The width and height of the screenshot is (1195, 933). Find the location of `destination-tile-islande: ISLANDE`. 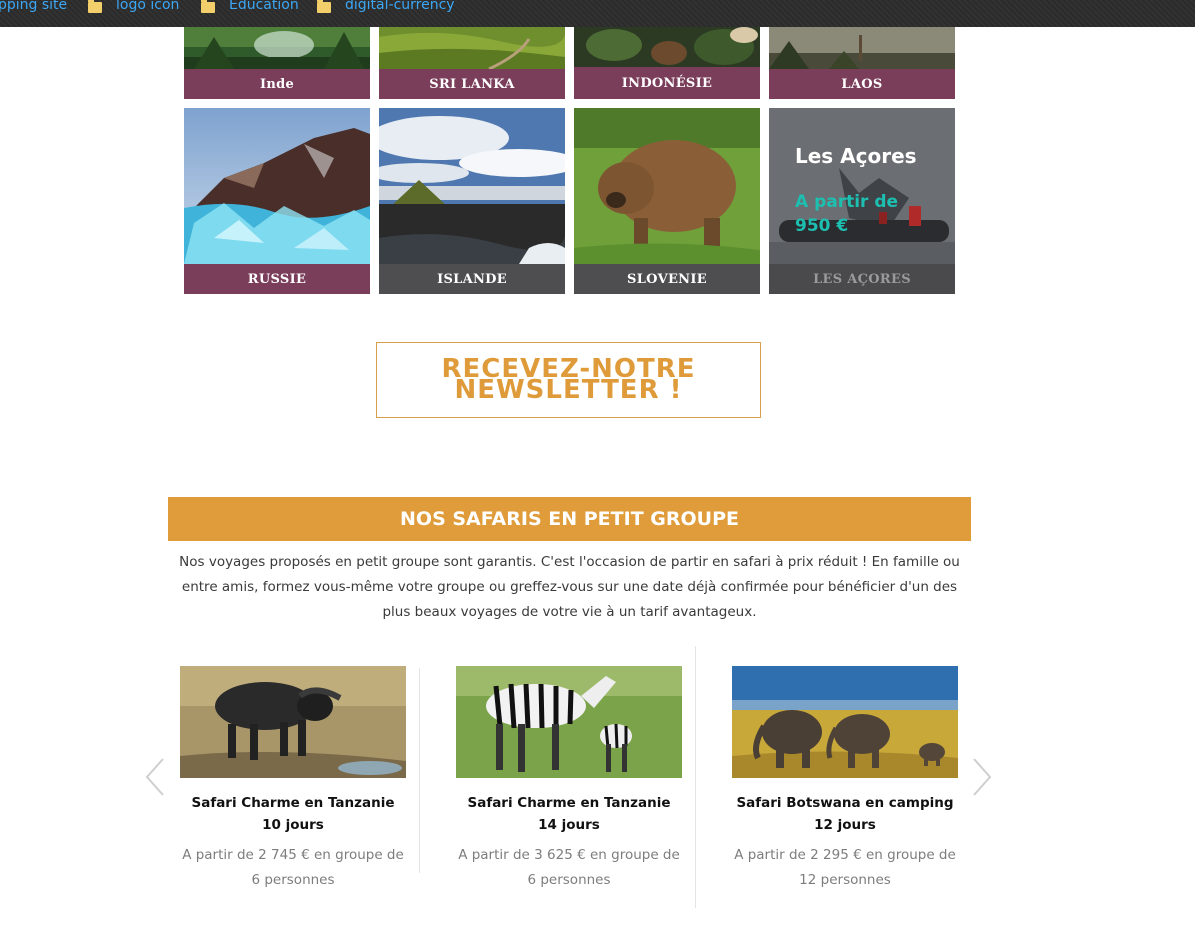

destination-tile-islande: ISLANDE is located at coordinates (472, 201).